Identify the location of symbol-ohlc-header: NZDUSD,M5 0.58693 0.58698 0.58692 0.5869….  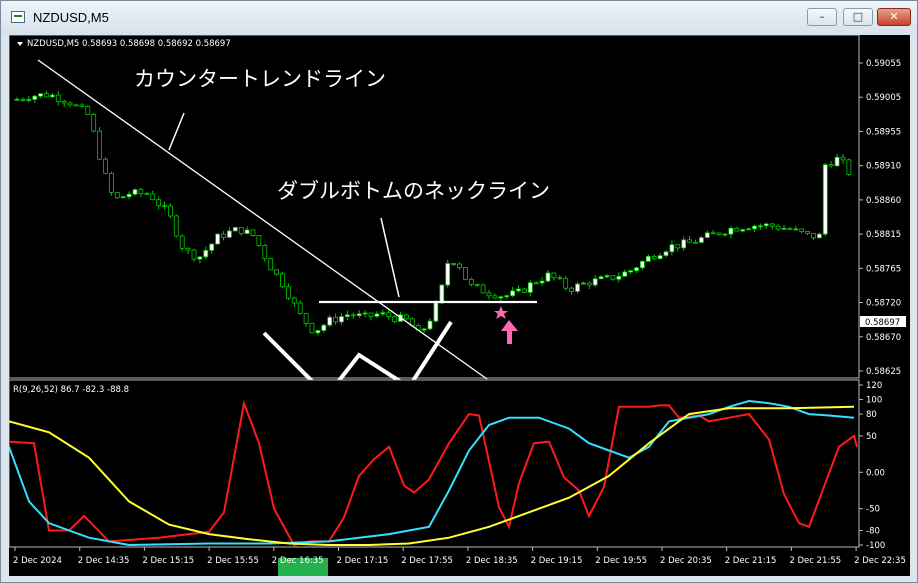
(129, 44).